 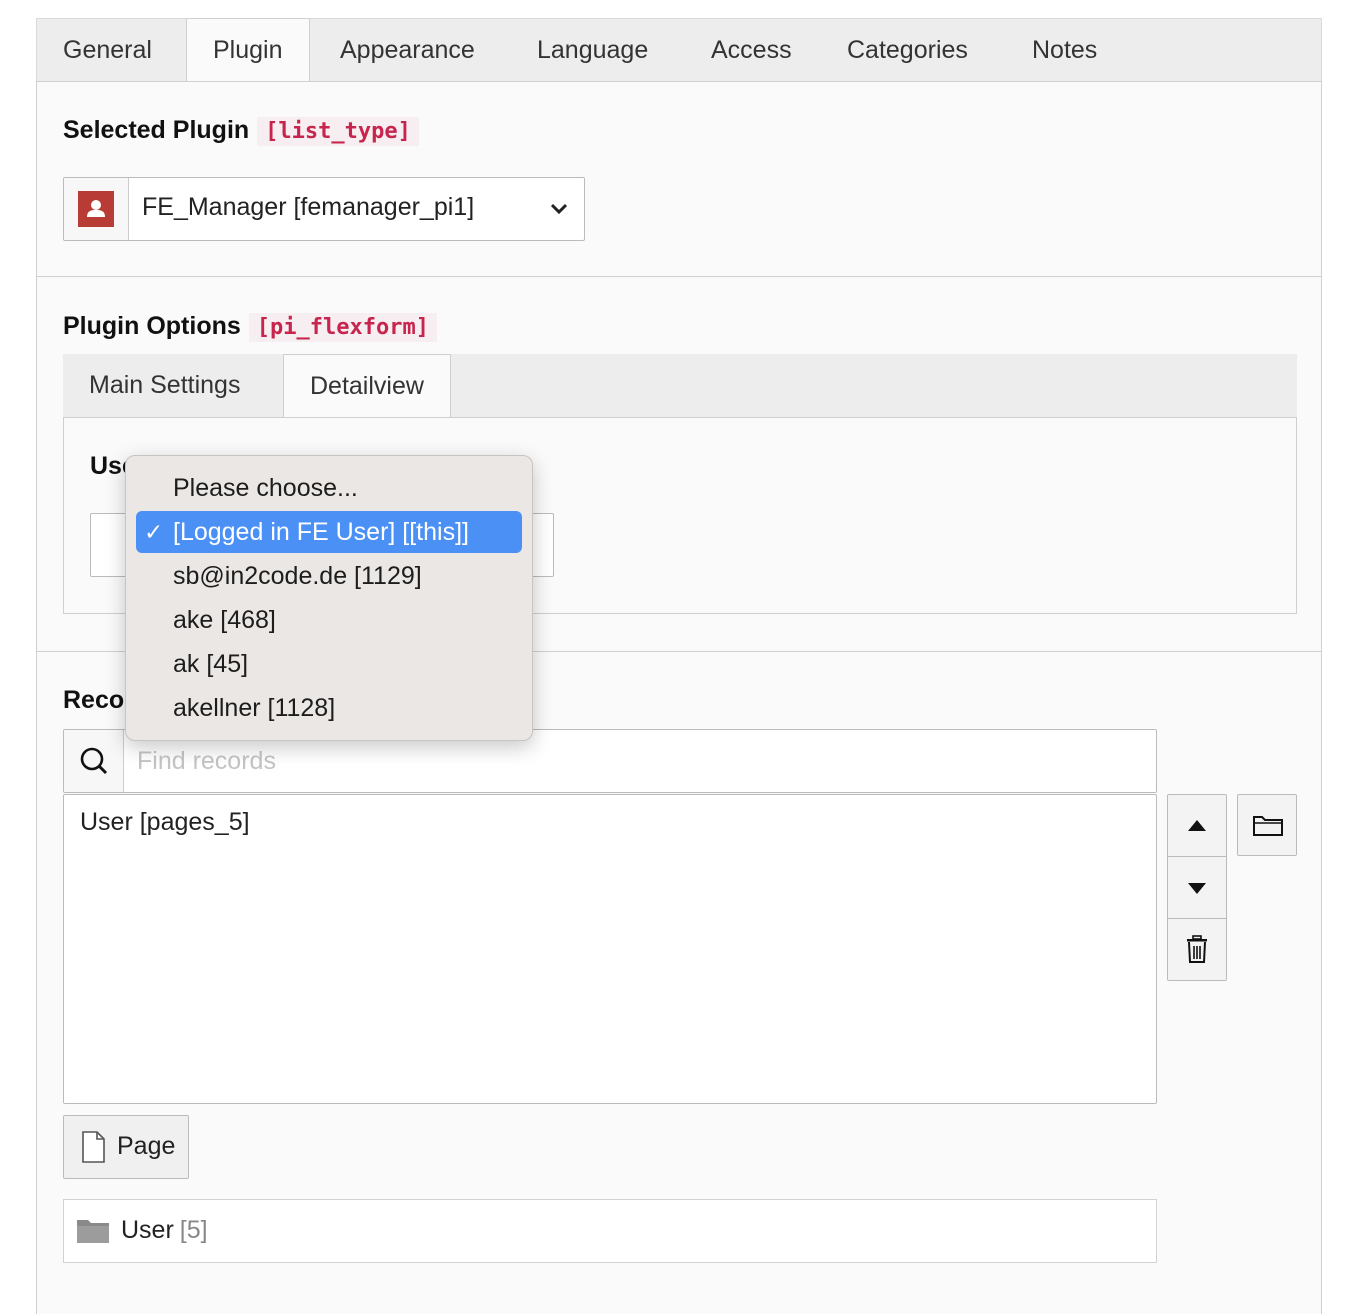 I want to click on field-name-badge: [list_type], so click(x=338, y=131).